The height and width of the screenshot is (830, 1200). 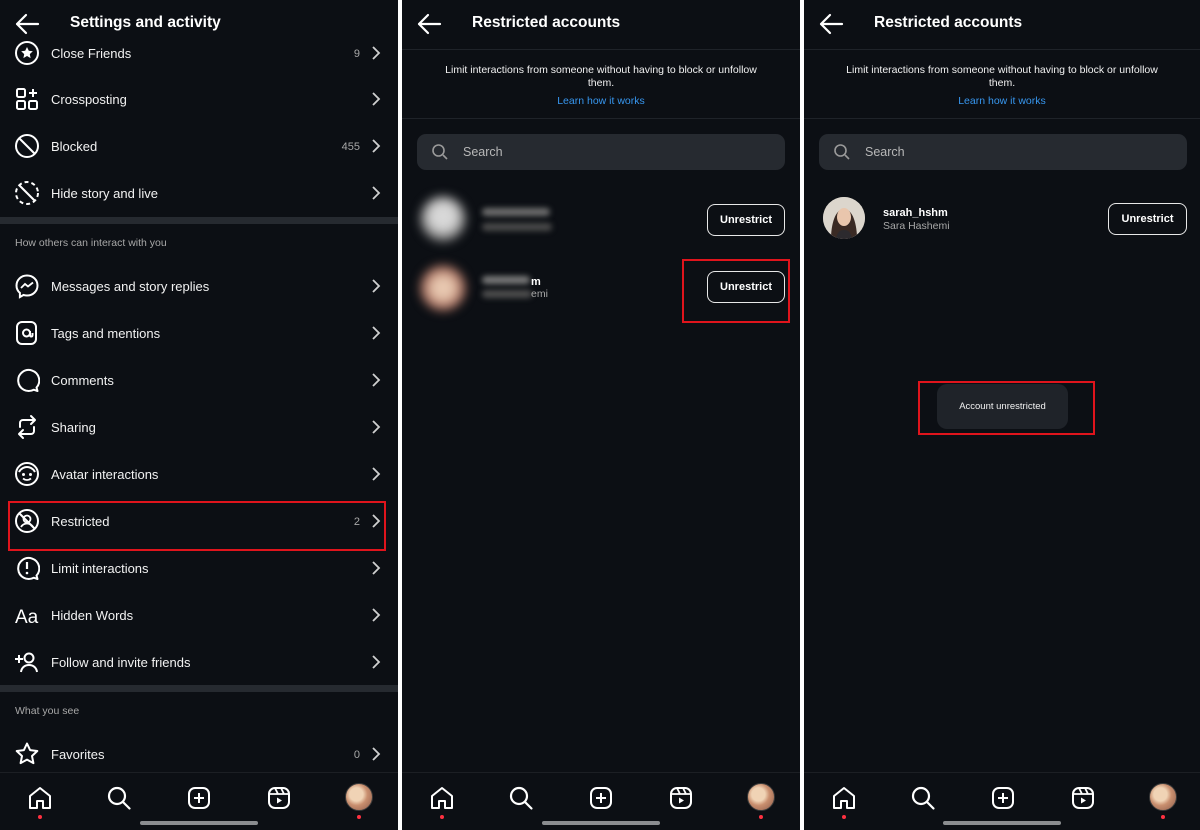 What do you see at coordinates (350, 146) in the screenshot?
I see `settings-item-count: 455` at bounding box center [350, 146].